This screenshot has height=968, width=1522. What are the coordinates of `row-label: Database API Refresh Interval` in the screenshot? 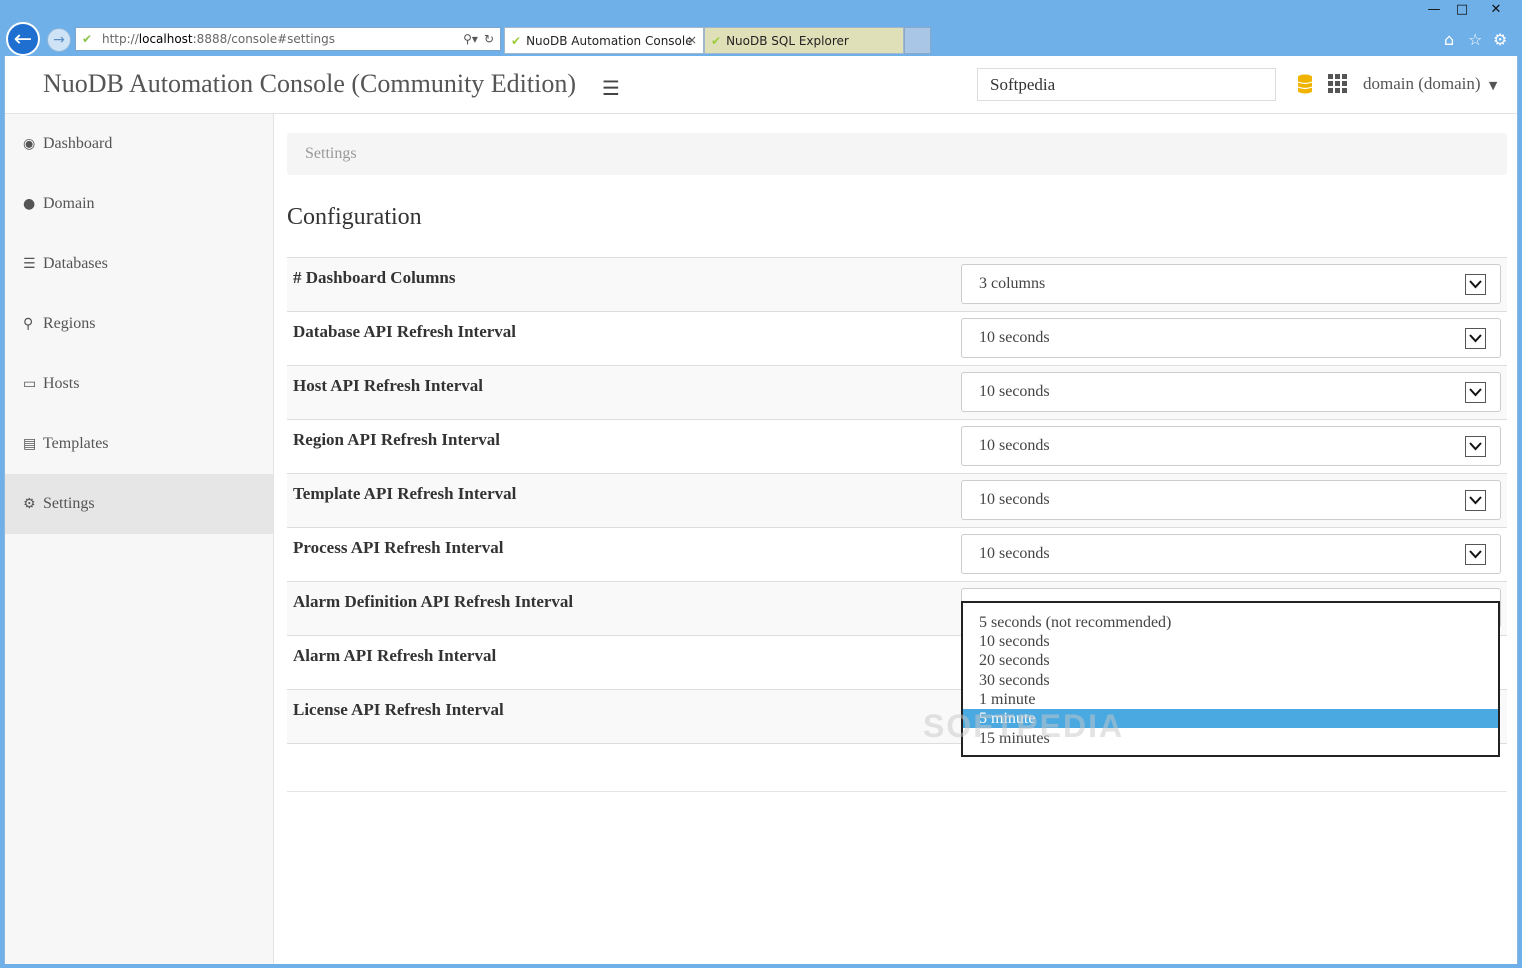 It's located at (405, 331).